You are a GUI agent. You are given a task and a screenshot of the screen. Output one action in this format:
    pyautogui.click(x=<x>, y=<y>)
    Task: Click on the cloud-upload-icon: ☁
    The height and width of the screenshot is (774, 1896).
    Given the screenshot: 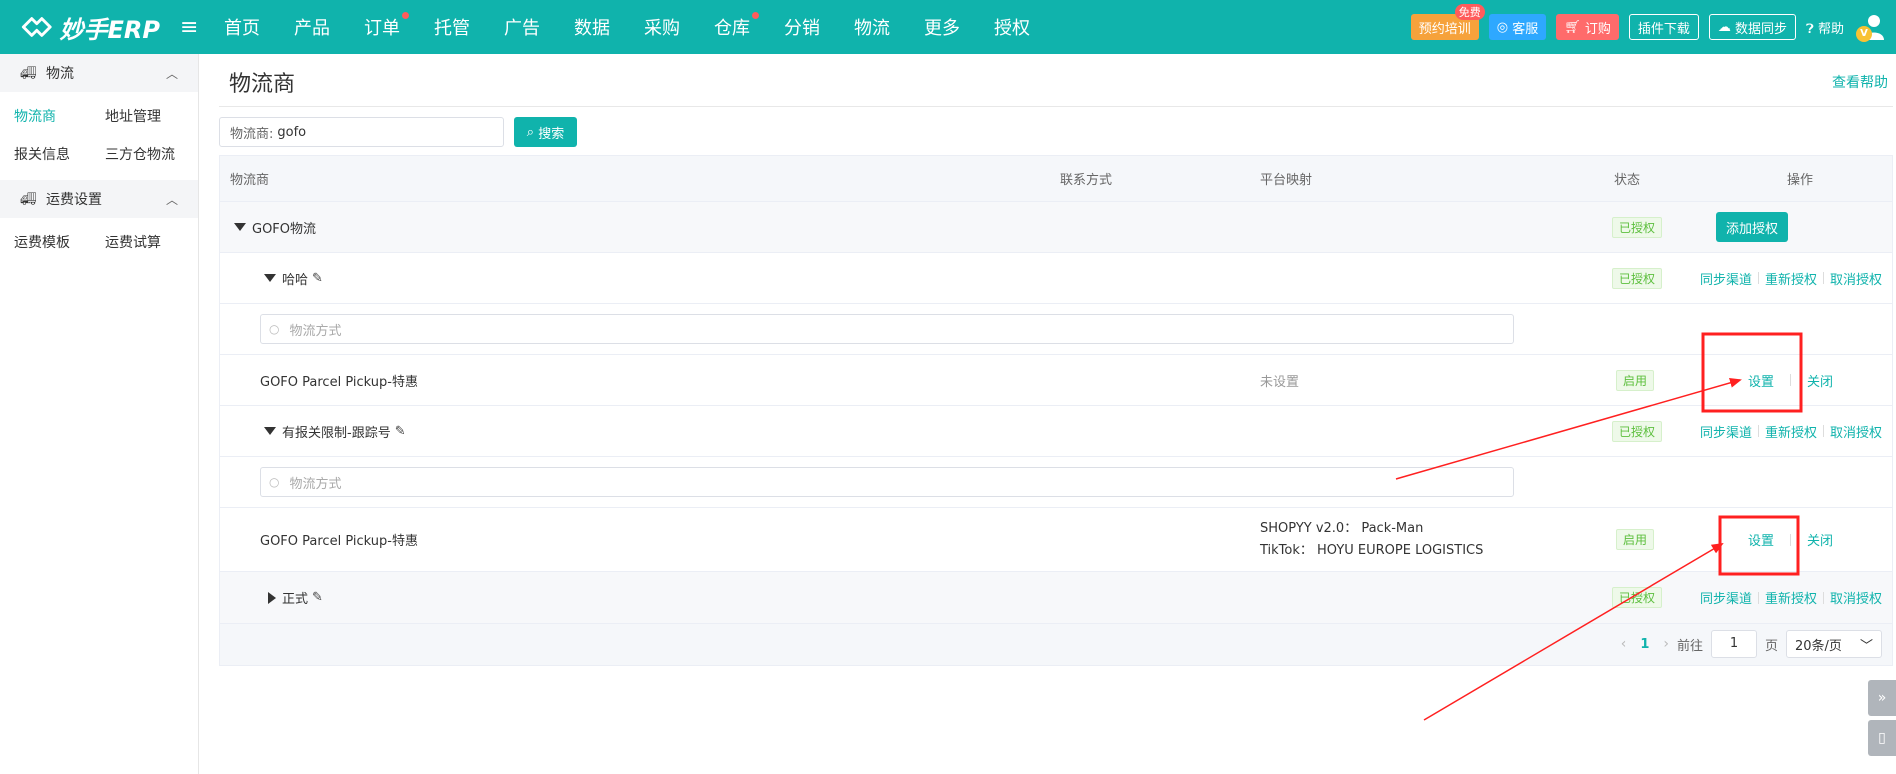 What is the action you would take?
    pyautogui.click(x=1726, y=27)
    